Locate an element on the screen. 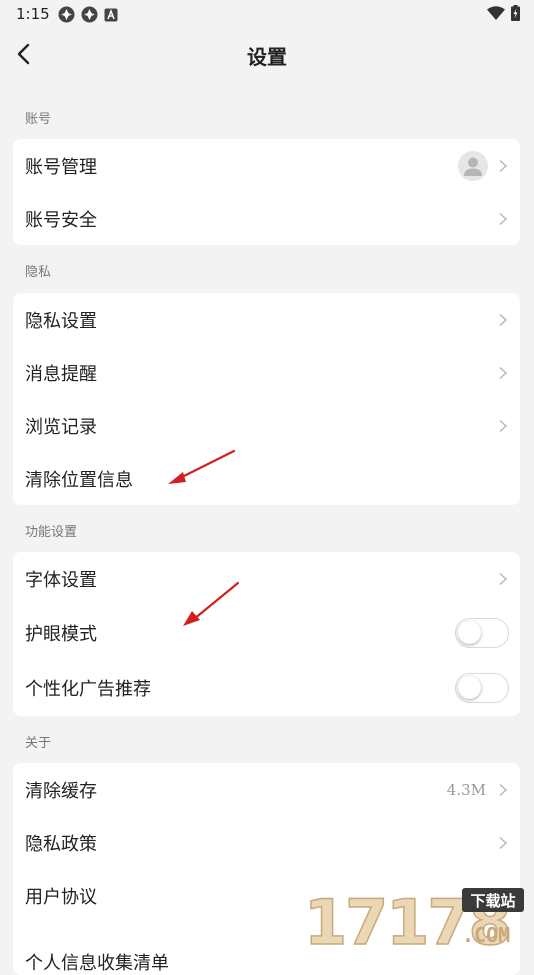  notification-a-icon is located at coordinates (111, 14).